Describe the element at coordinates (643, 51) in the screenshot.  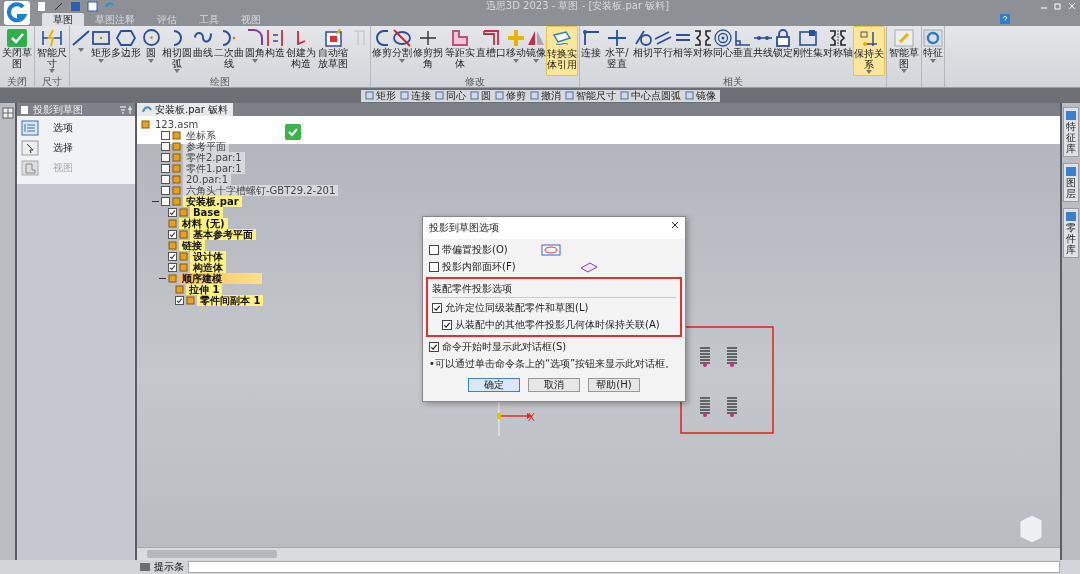
I see `ribbon-button: 相切` at that location.